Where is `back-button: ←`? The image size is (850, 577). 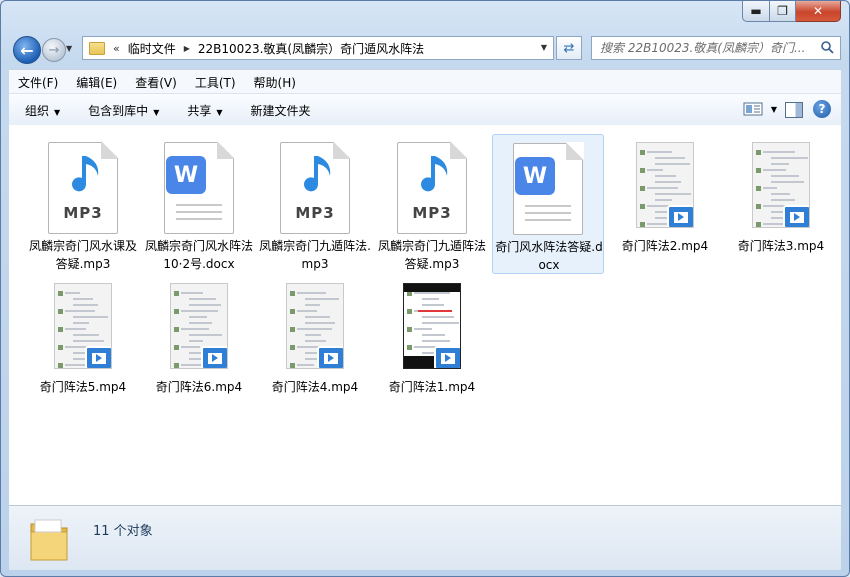
back-button: ← is located at coordinates (27, 50).